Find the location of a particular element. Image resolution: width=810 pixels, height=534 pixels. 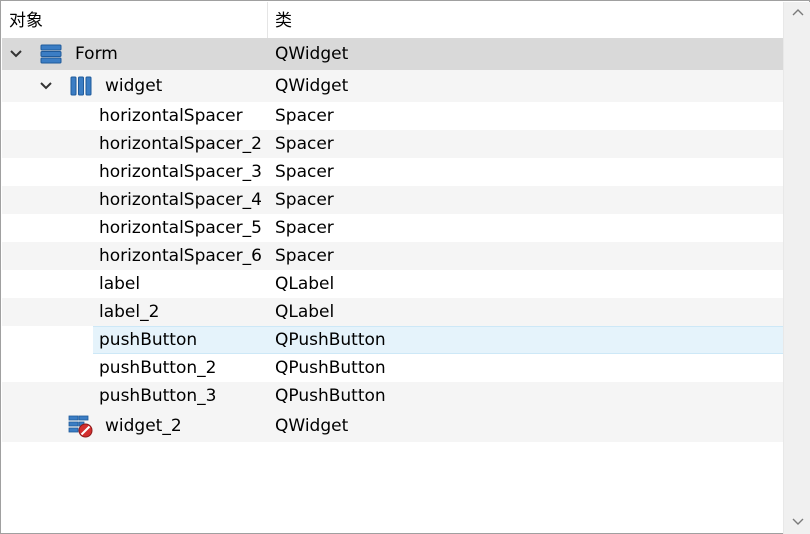

tree-row: horizontalSpacer_2 Spacer is located at coordinates (392, 144).